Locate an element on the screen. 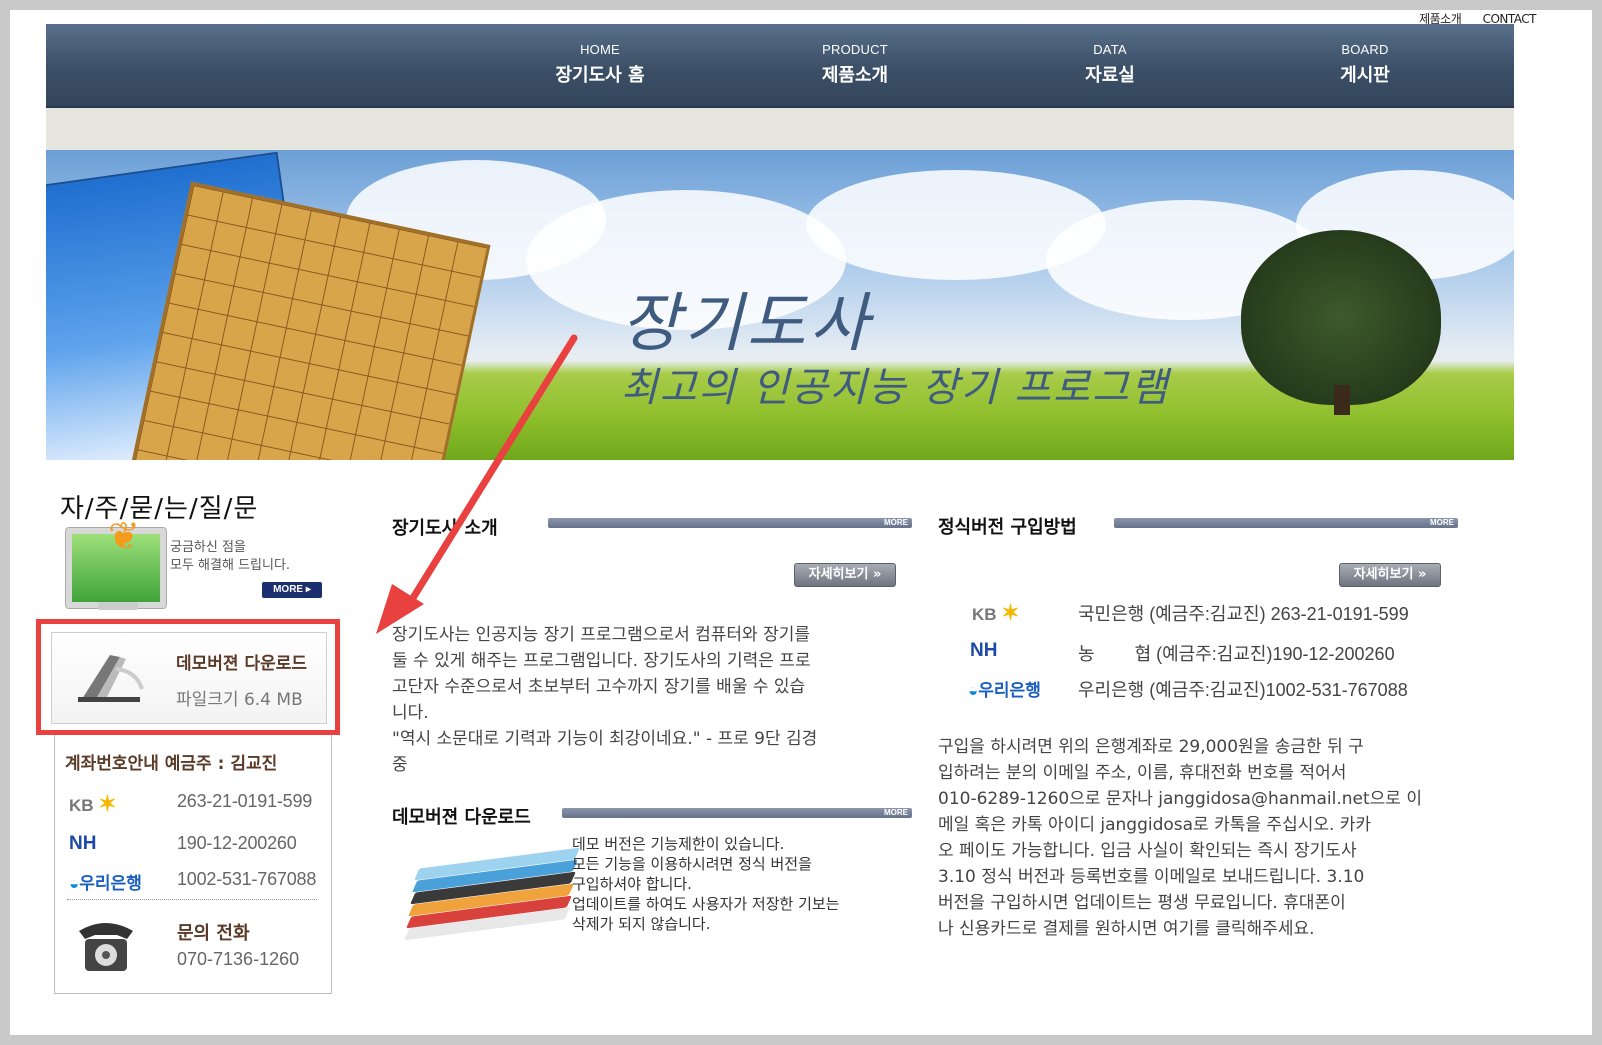 The width and height of the screenshot is (1602, 1045). nav-home: HOME 장기도사 홈 is located at coordinates (600, 64).